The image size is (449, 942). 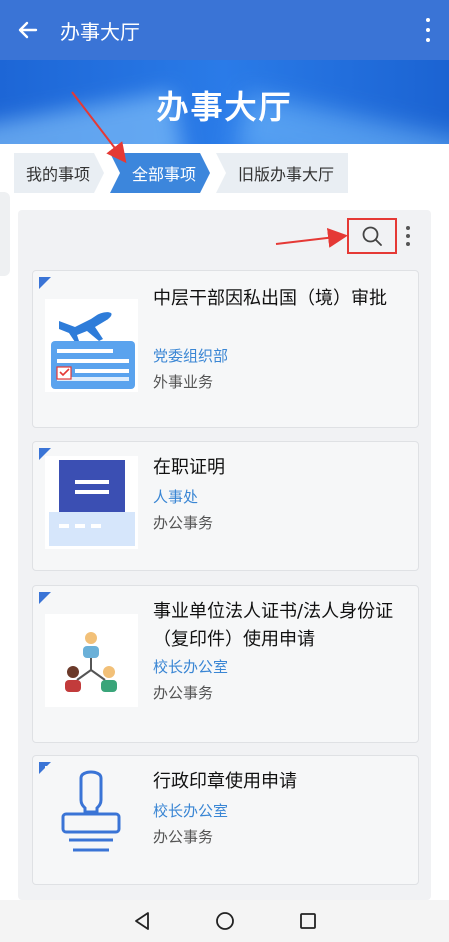 I want to click on service-name: 中层干部因私出国（境）审批, so click(x=270, y=298).